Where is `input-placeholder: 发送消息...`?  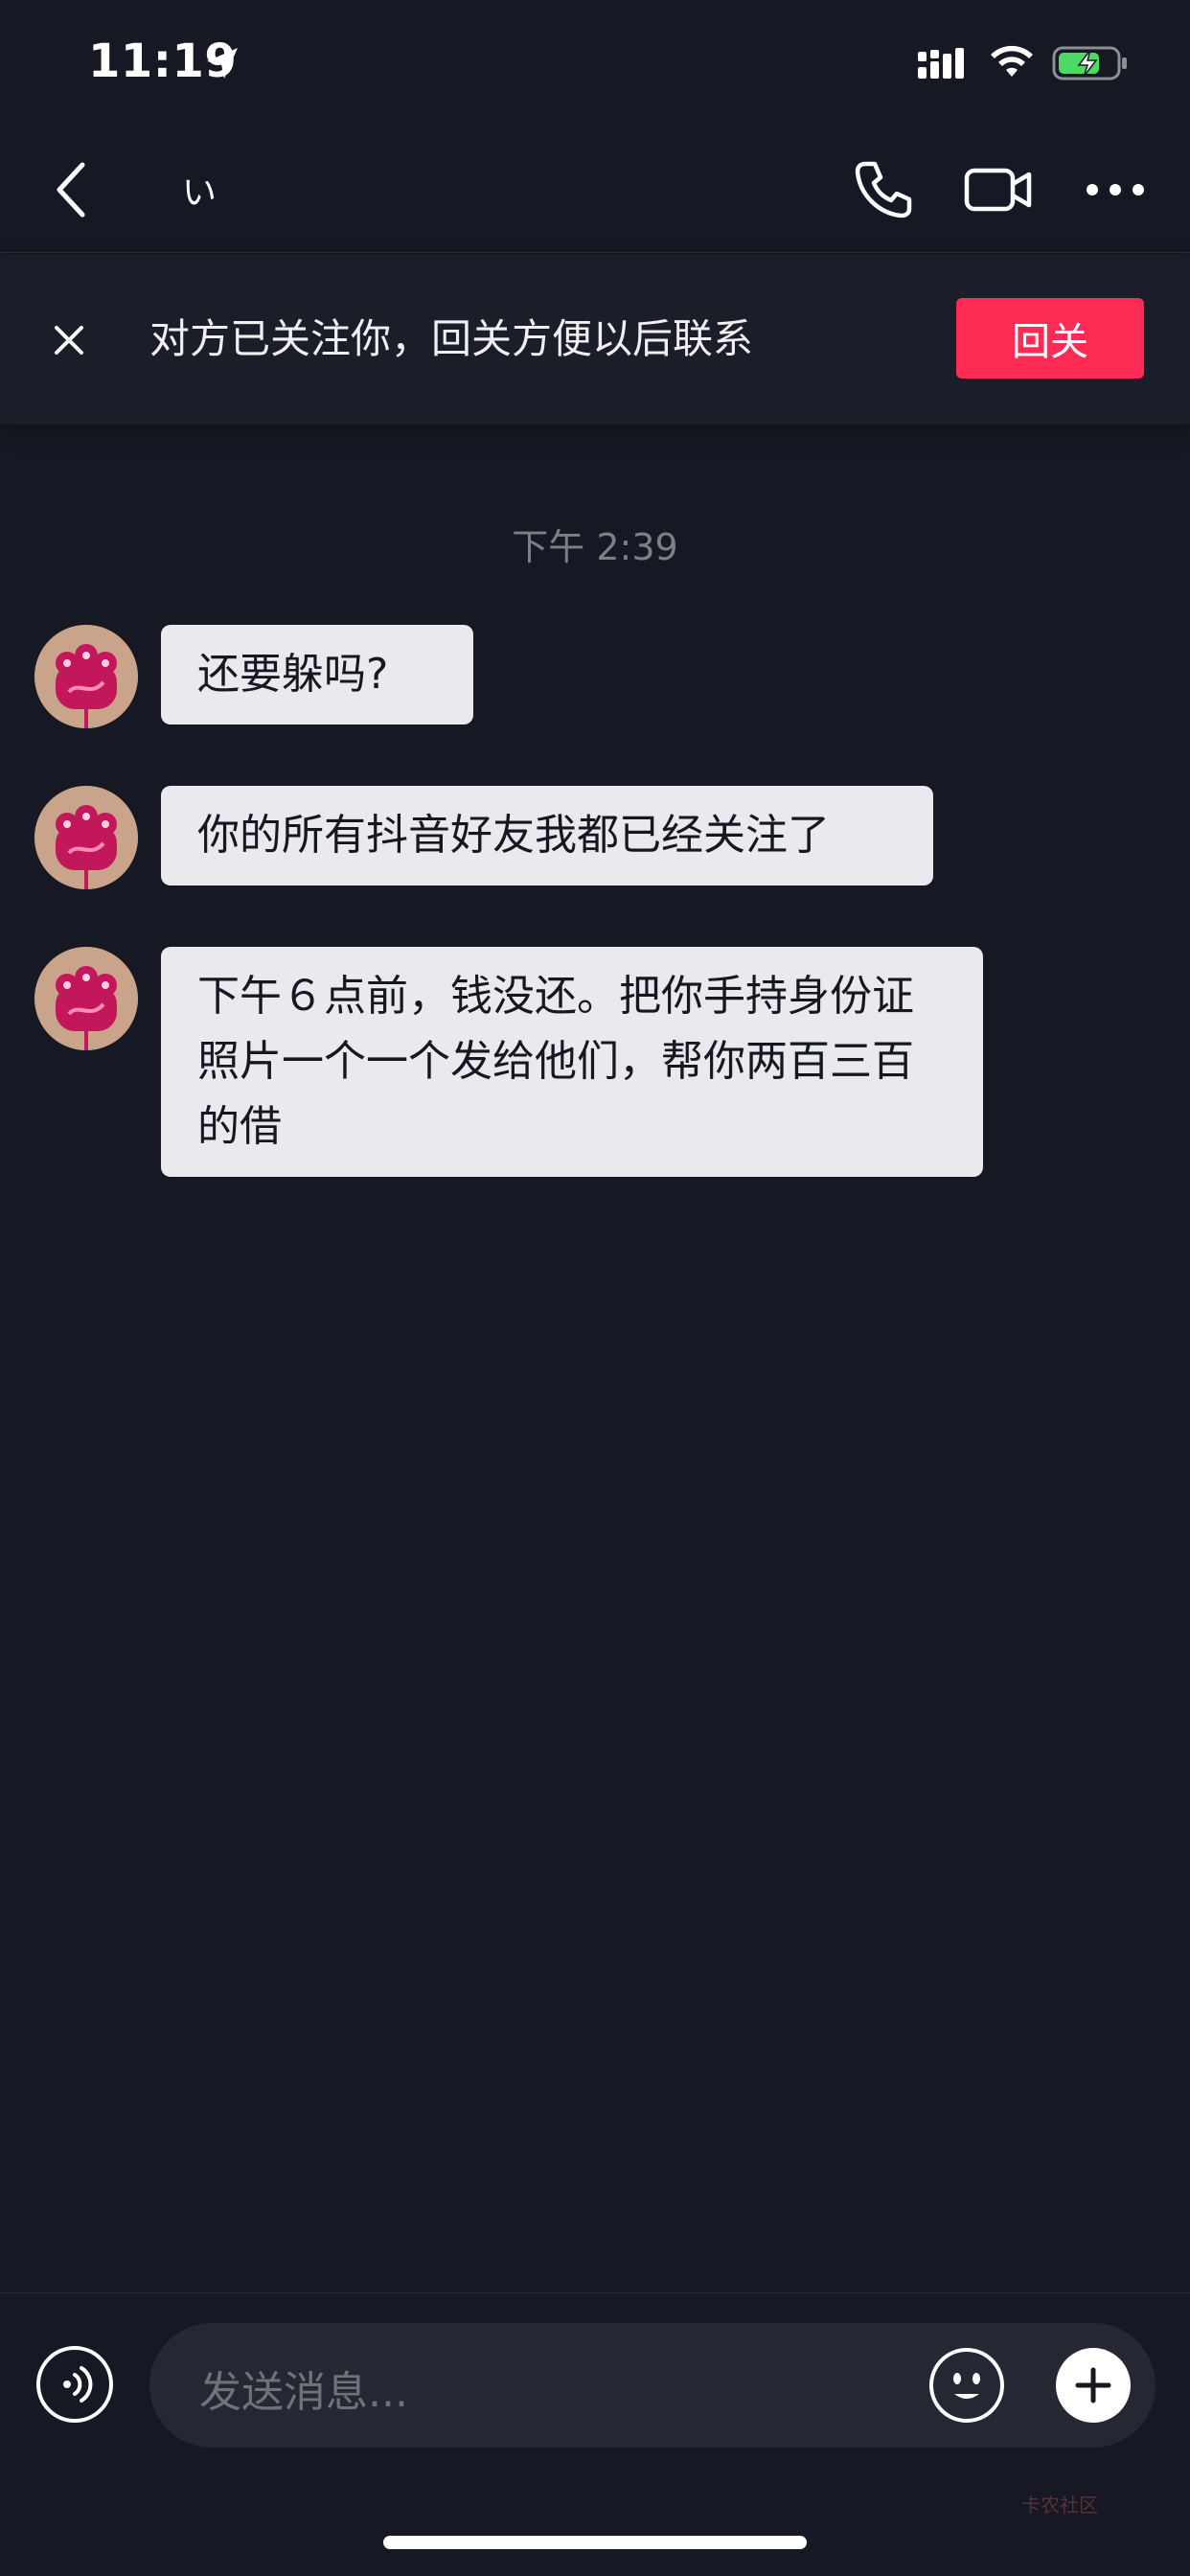 input-placeholder: 发送消息... is located at coordinates (303, 2392).